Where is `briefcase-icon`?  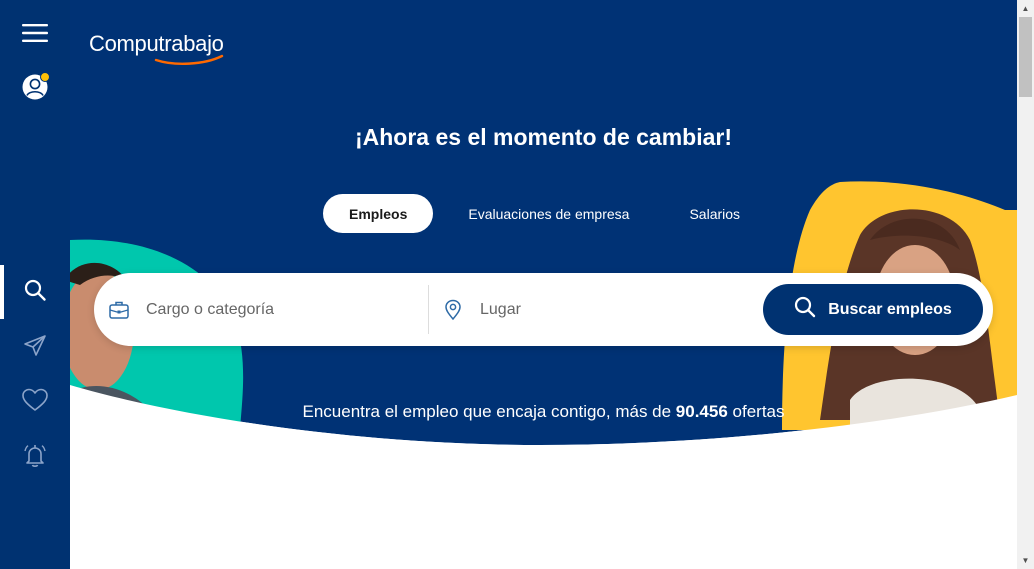 briefcase-icon is located at coordinates (119, 310).